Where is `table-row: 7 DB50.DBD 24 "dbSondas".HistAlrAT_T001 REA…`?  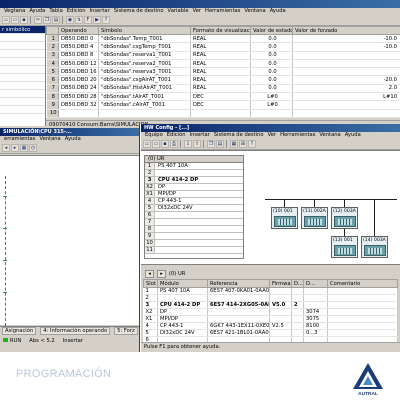 table-row: 7 DB50.DBD 24 "dbSondas".HistAlrAT_T001 REA… is located at coordinates (223, 89).